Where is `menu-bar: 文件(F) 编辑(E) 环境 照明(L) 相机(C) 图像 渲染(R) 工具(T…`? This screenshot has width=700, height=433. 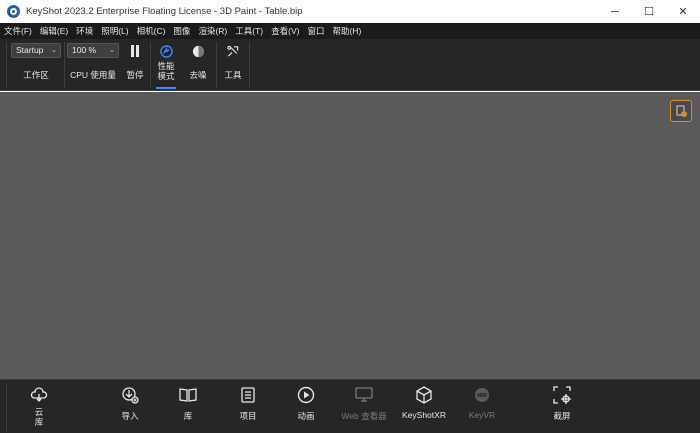
menu-bar: 文件(F) 编辑(E) 环境 照明(L) 相机(C) 图像 渲染(R) 工具(T… is located at coordinates (350, 31).